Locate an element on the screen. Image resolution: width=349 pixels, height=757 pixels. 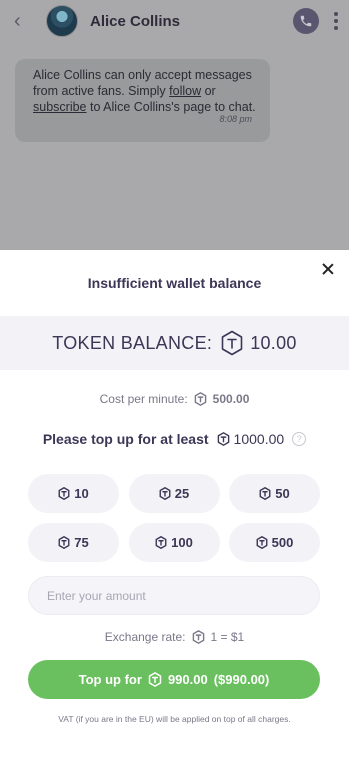
rate-label: Exchange rate: is located at coordinates (145, 637).